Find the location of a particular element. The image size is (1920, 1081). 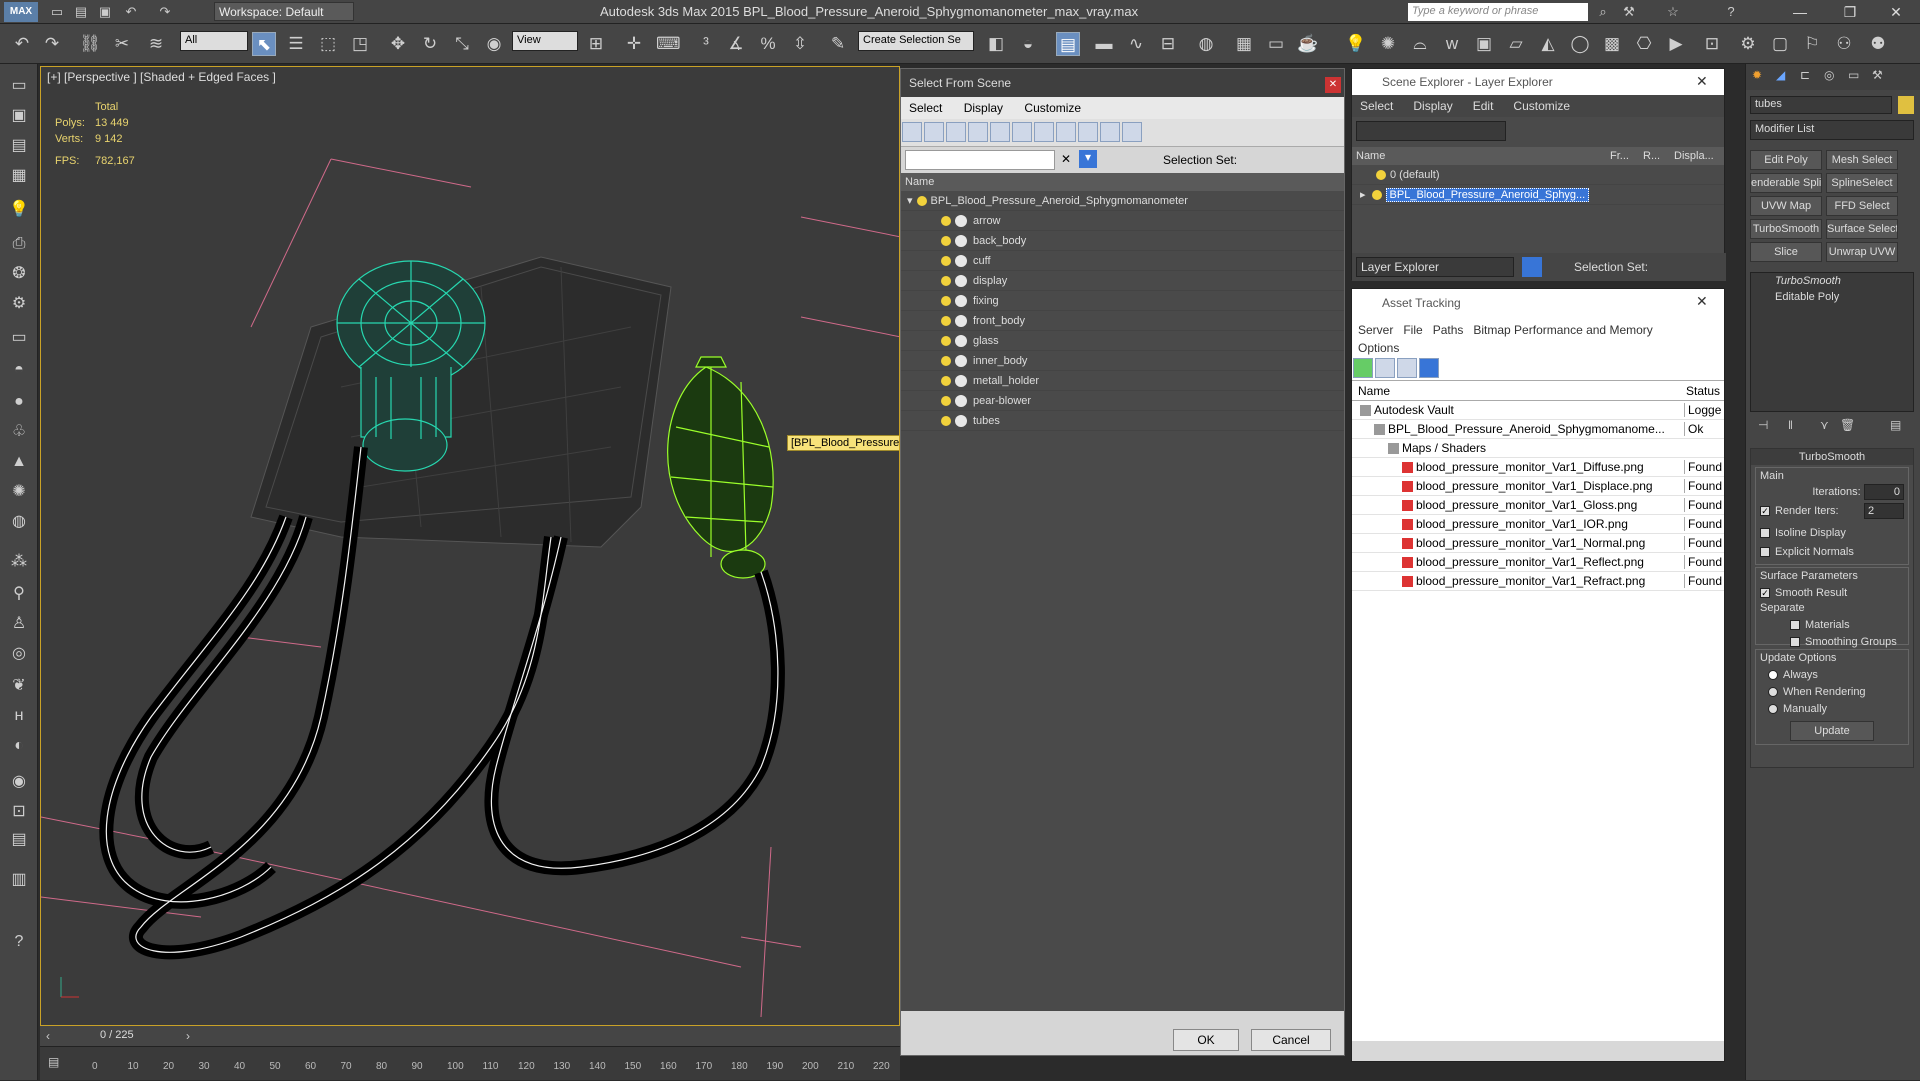

configure-sets-icon: ▤ is located at coordinates (1895, 425).